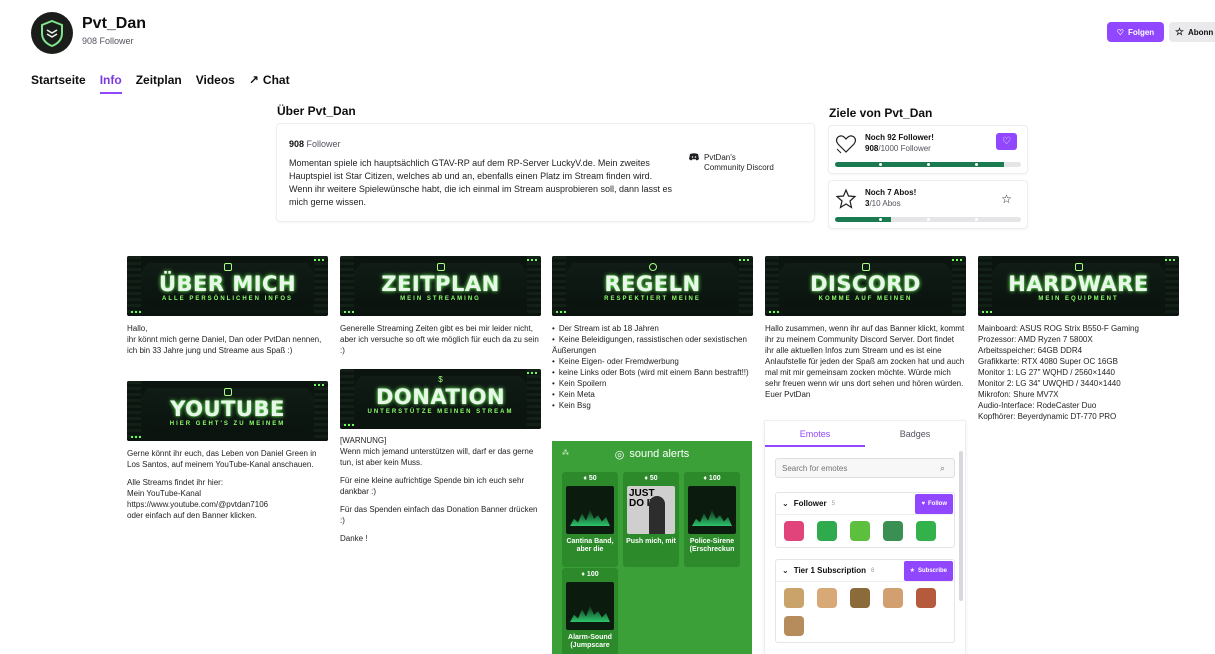  I want to click on tab-videos: Videos, so click(215, 83).